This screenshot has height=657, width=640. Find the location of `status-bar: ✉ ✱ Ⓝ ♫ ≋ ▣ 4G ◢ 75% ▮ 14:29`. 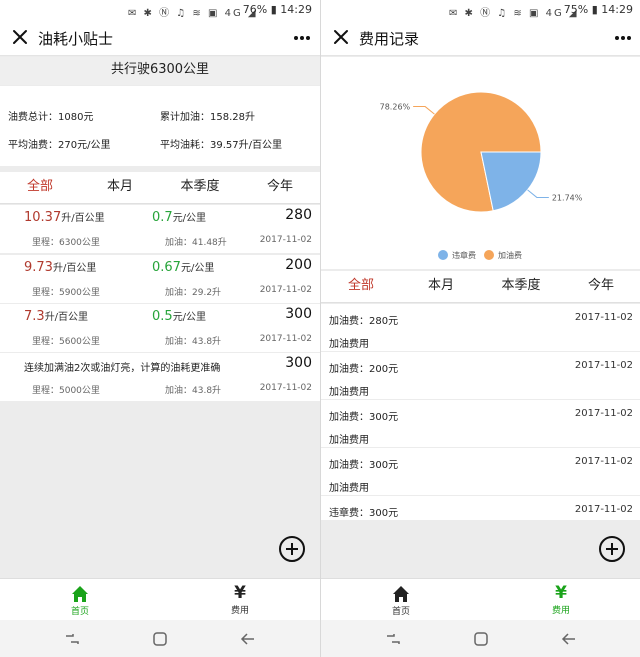

status-bar: ✉ ✱ Ⓝ ♫ ≋ ▣ 4G ◢ 75% ▮ 14:29 is located at coordinates (480, 10).